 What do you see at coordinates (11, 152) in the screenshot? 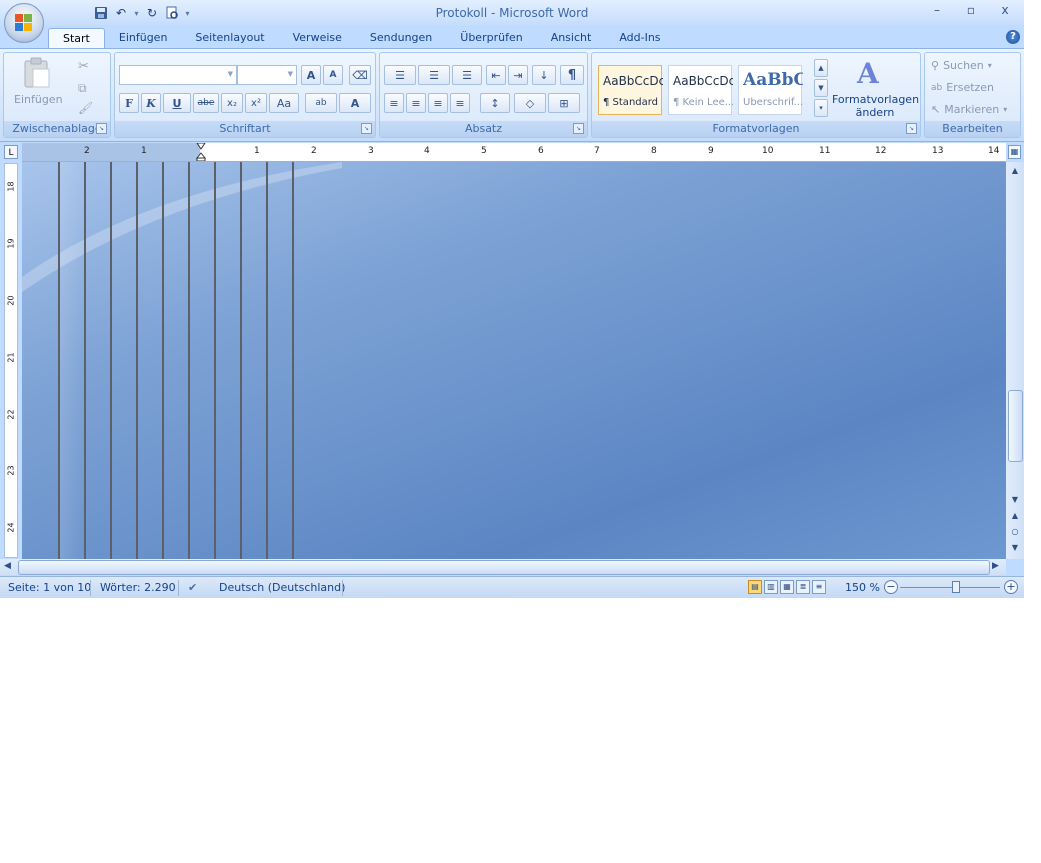
I see `tab-selector-button: L` at bounding box center [11, 152].